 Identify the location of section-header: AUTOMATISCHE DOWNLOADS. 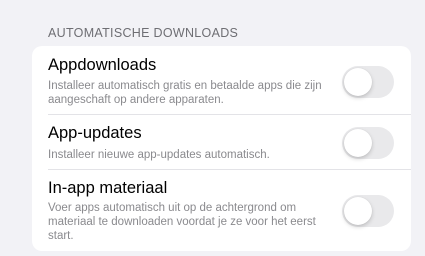
(143, 33).